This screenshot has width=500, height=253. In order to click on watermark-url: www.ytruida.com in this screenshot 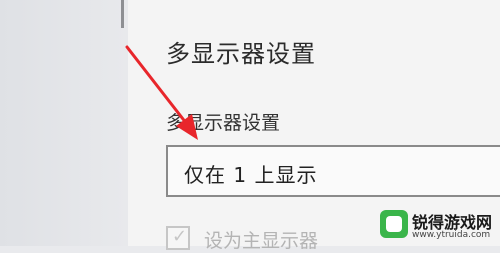, I will do `click(451, 235)`.